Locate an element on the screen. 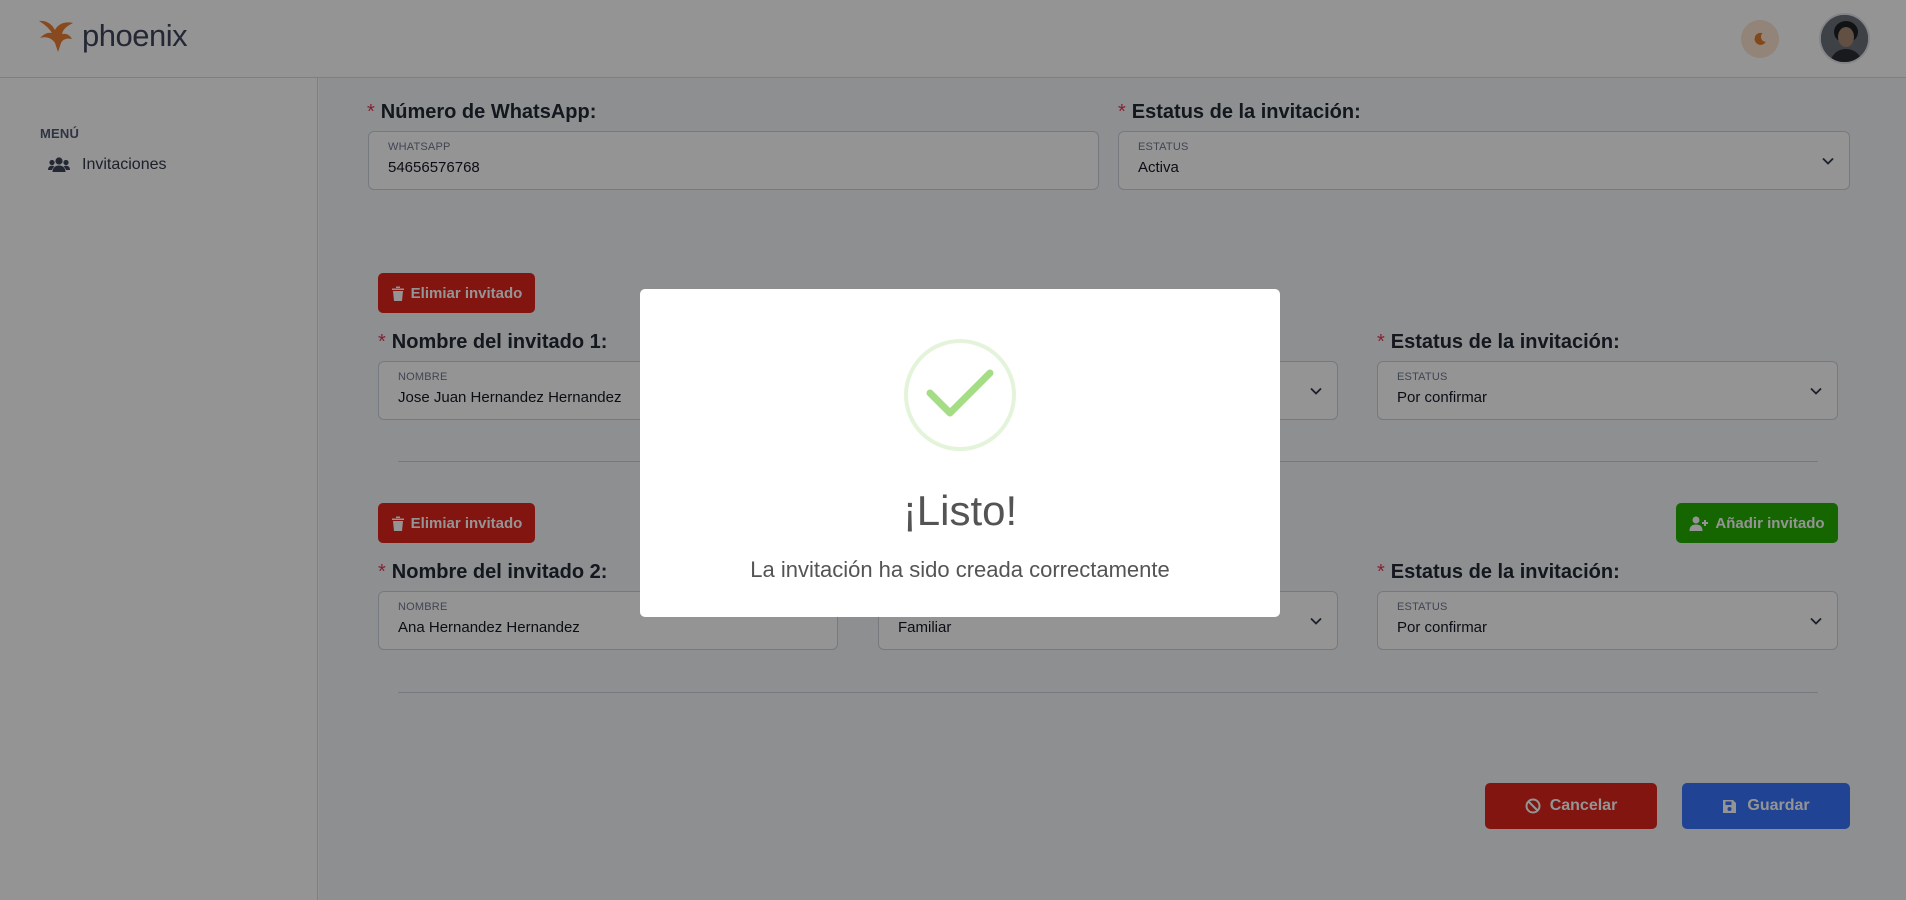 The image size is (1906, 900). checkmark-icon is located at coordinates (960, 393).